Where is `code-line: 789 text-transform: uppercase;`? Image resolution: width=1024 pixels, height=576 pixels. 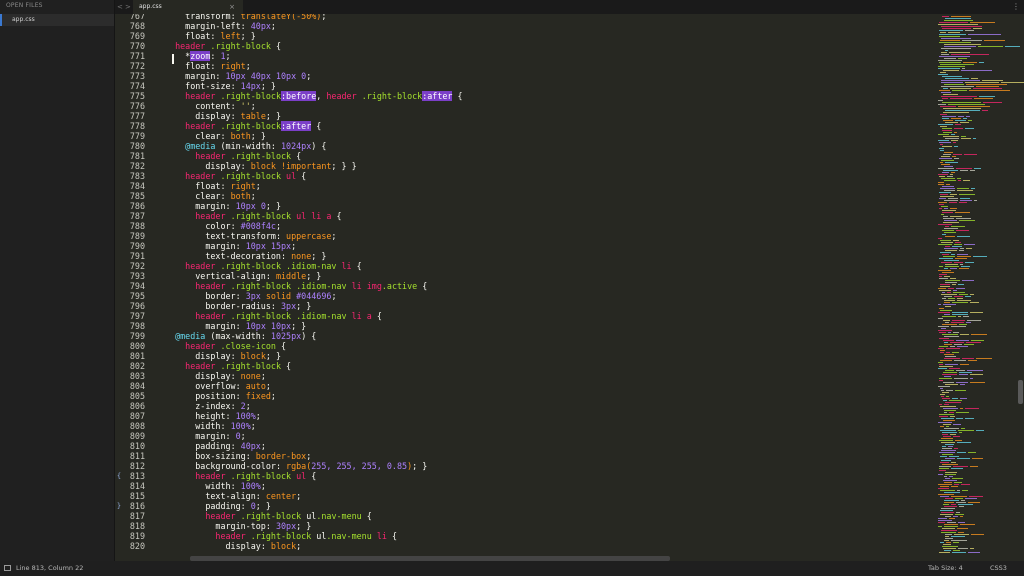 code-line: 789 text-transform: uppercase; is located at coordinates (525, 236).